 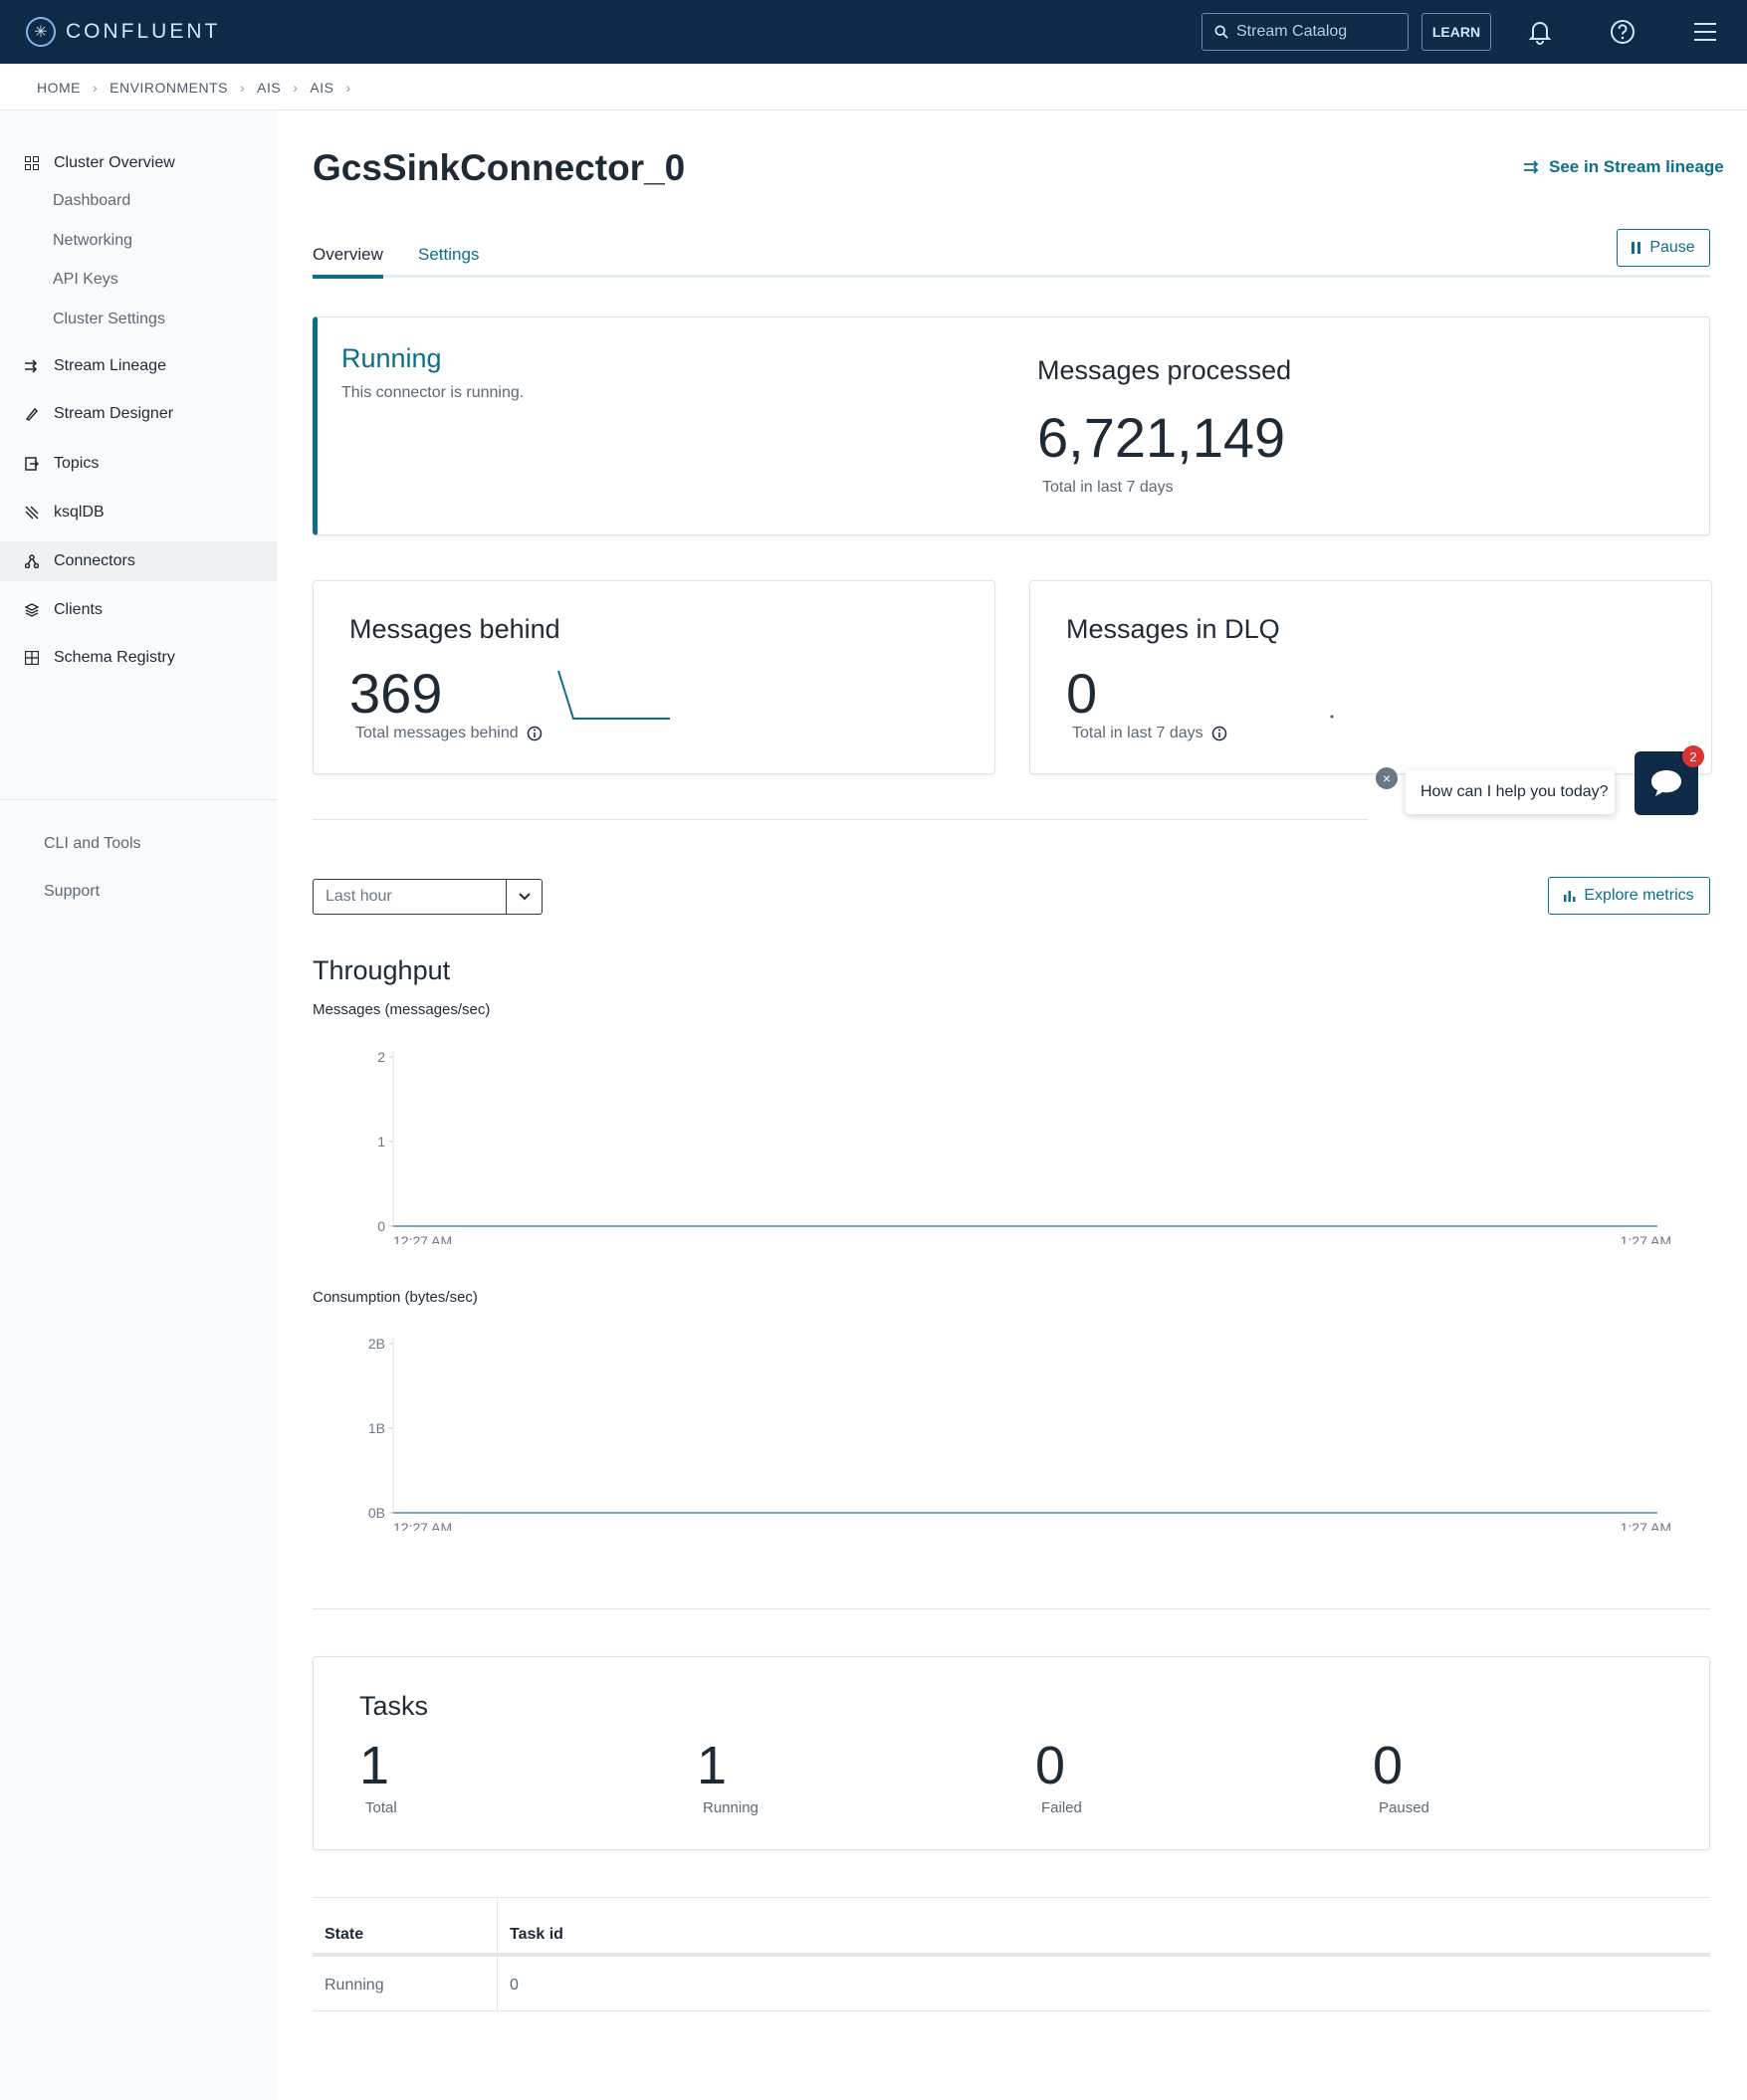 What do you see at coordinates (114, 657) in the screenshot?
I see `sidebar-item-label: Schema Registry` at bounding box center [114, 657].